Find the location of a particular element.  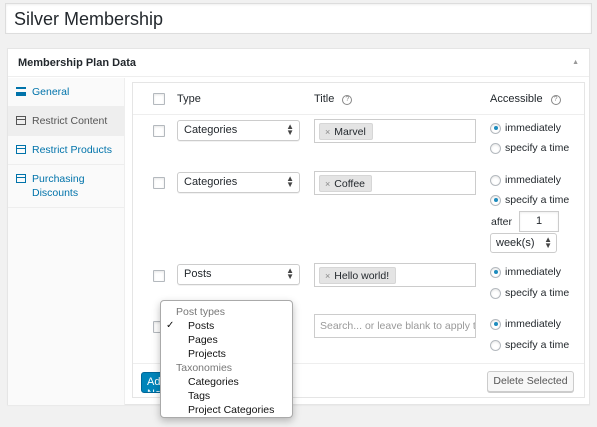

select-all-checkbox is located at coordinates (159, 99).